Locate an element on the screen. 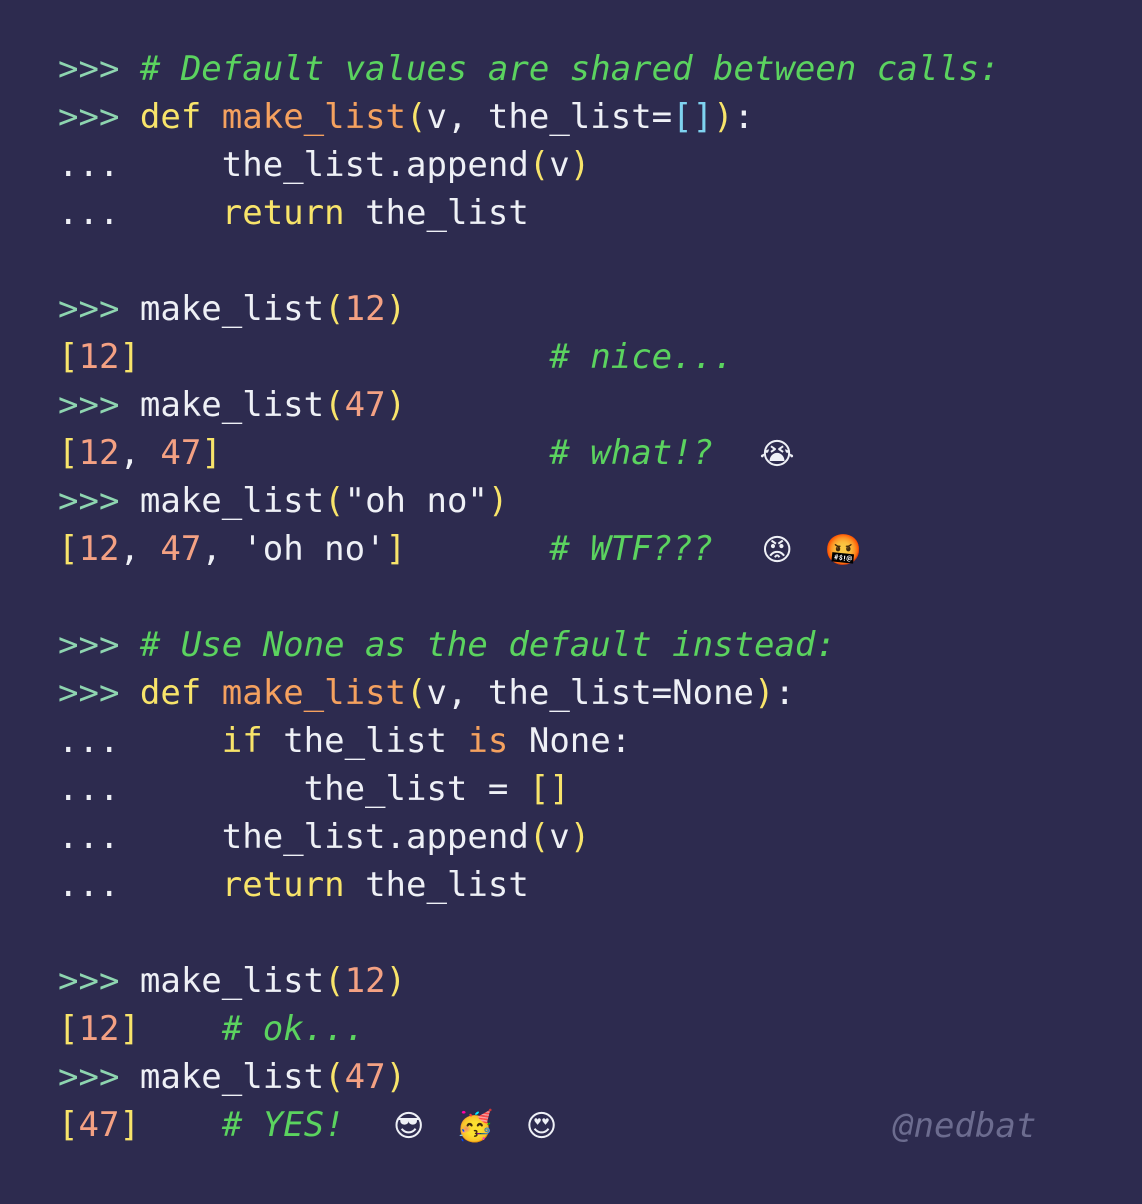  sunglasses-face-emoji: 😎 is located at coordinates (408, 1126).